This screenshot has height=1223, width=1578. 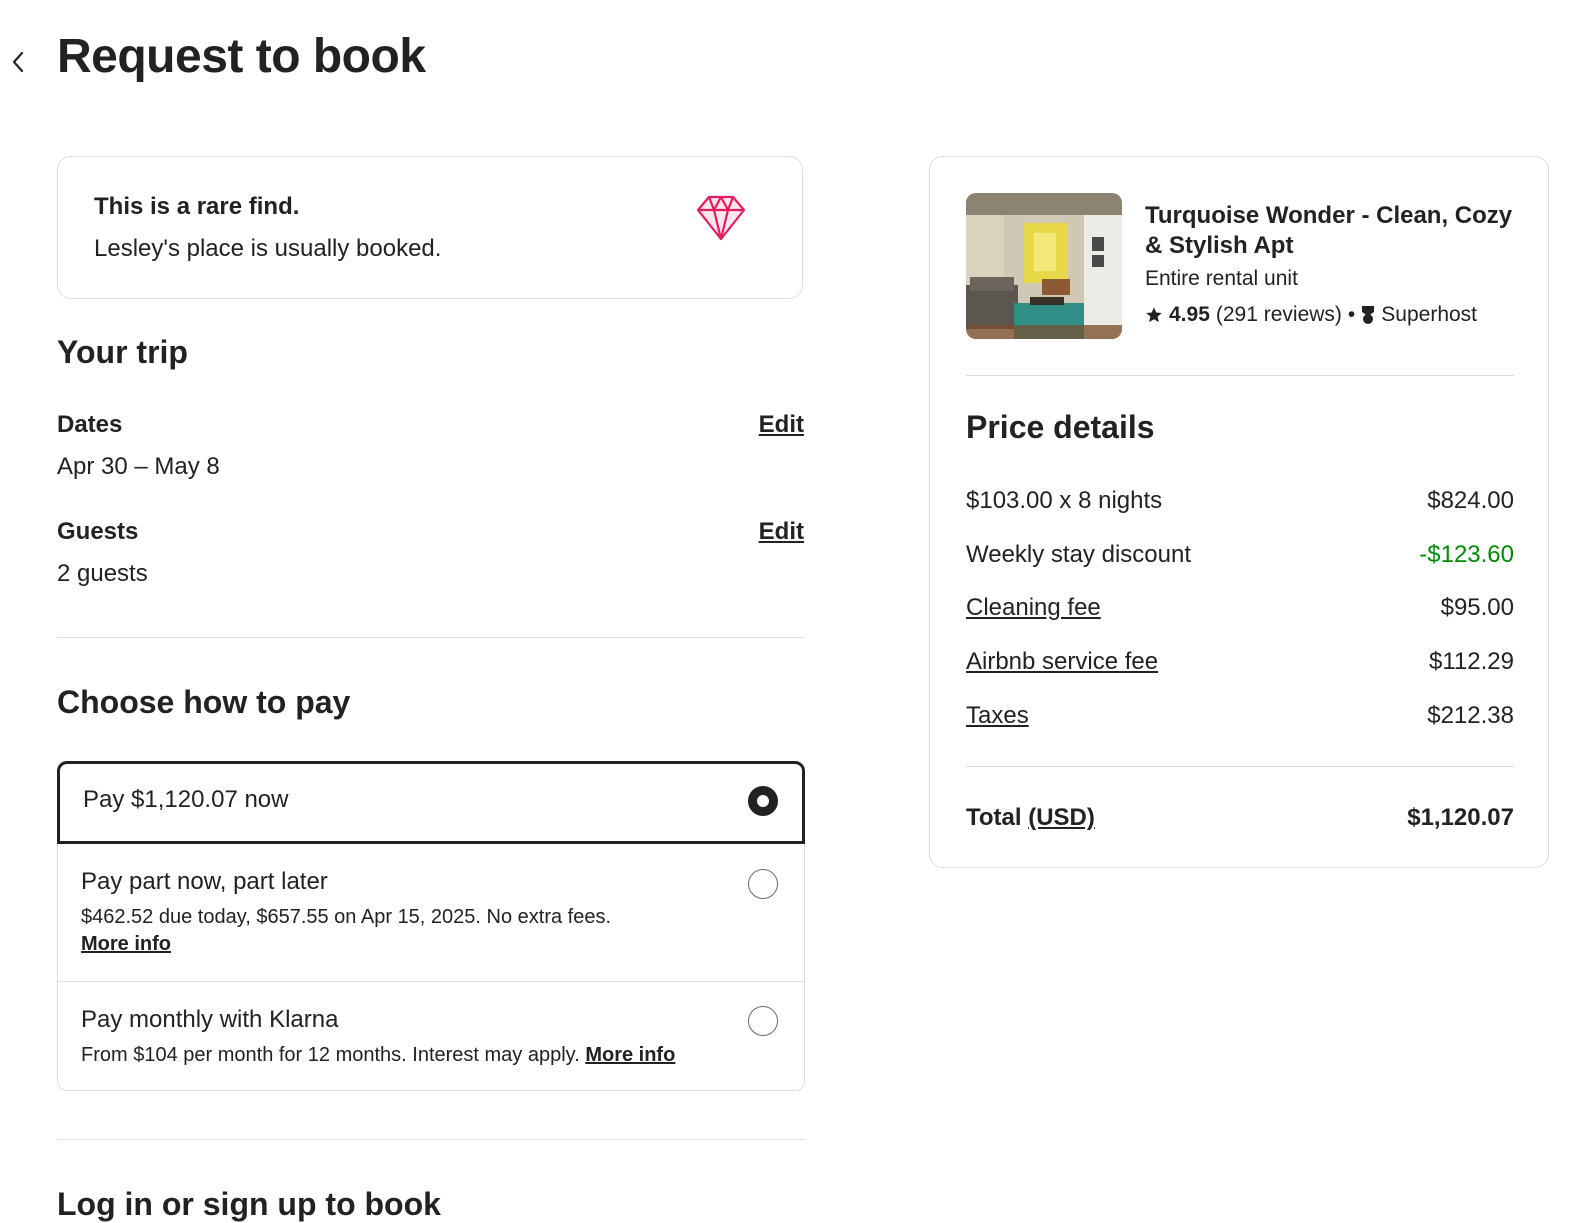 What do you see at coordinates (102, 573) in the screenshot?
I see `guests-value: 2 guests` at bounding box center [102, 573].